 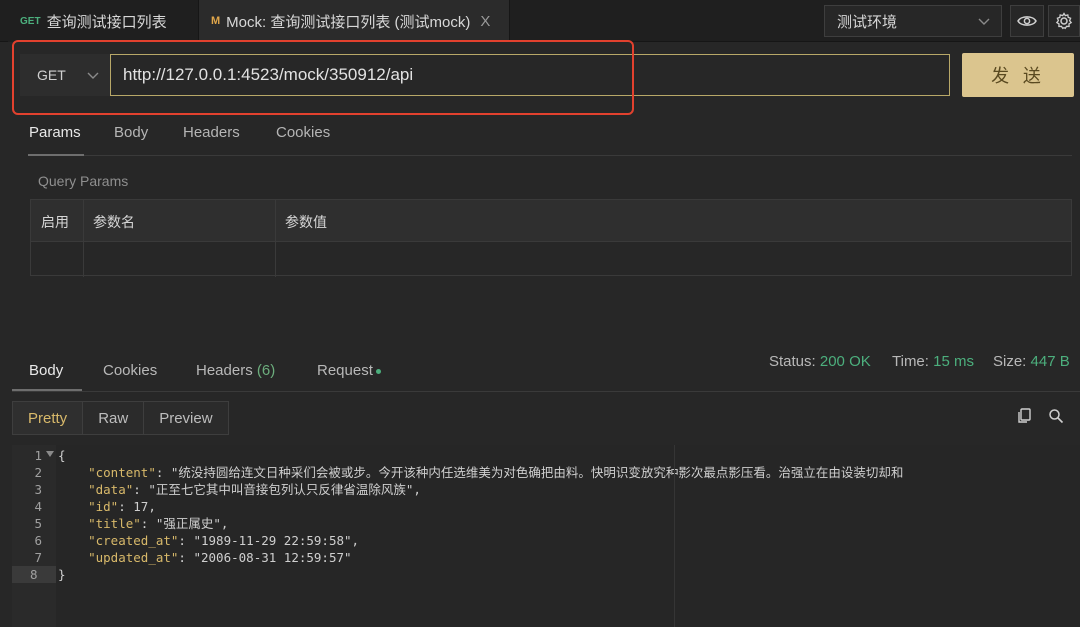 What do you see at coordinates (186, 418) in the screenshot?
I see `view-preview-button: Preview` at bounding box center [186, 418].